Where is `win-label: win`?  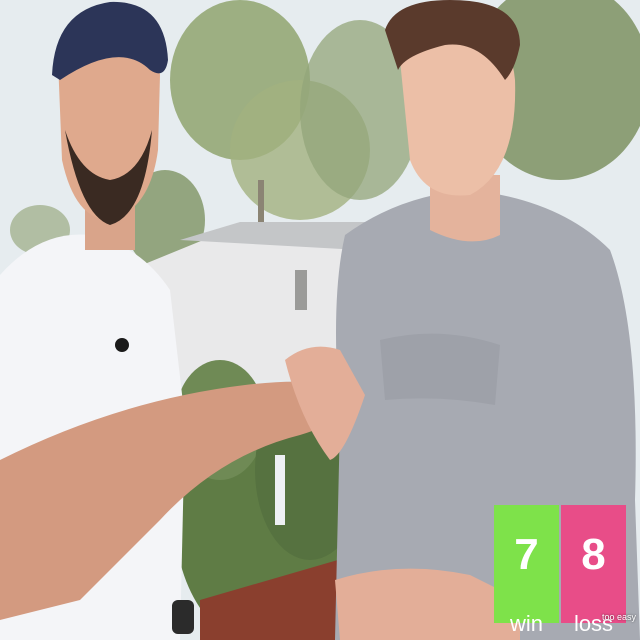
win-label: win is located at coordinates (526, 623).